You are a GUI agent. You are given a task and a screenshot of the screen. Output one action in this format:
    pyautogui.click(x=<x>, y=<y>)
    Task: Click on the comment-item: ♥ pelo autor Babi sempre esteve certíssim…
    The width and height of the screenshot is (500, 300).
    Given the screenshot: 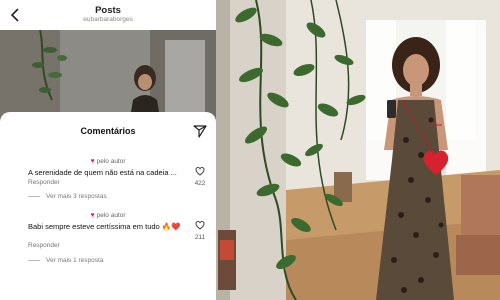 What is the action you would take?
    pyautogui.click(x=108, y=247)
    